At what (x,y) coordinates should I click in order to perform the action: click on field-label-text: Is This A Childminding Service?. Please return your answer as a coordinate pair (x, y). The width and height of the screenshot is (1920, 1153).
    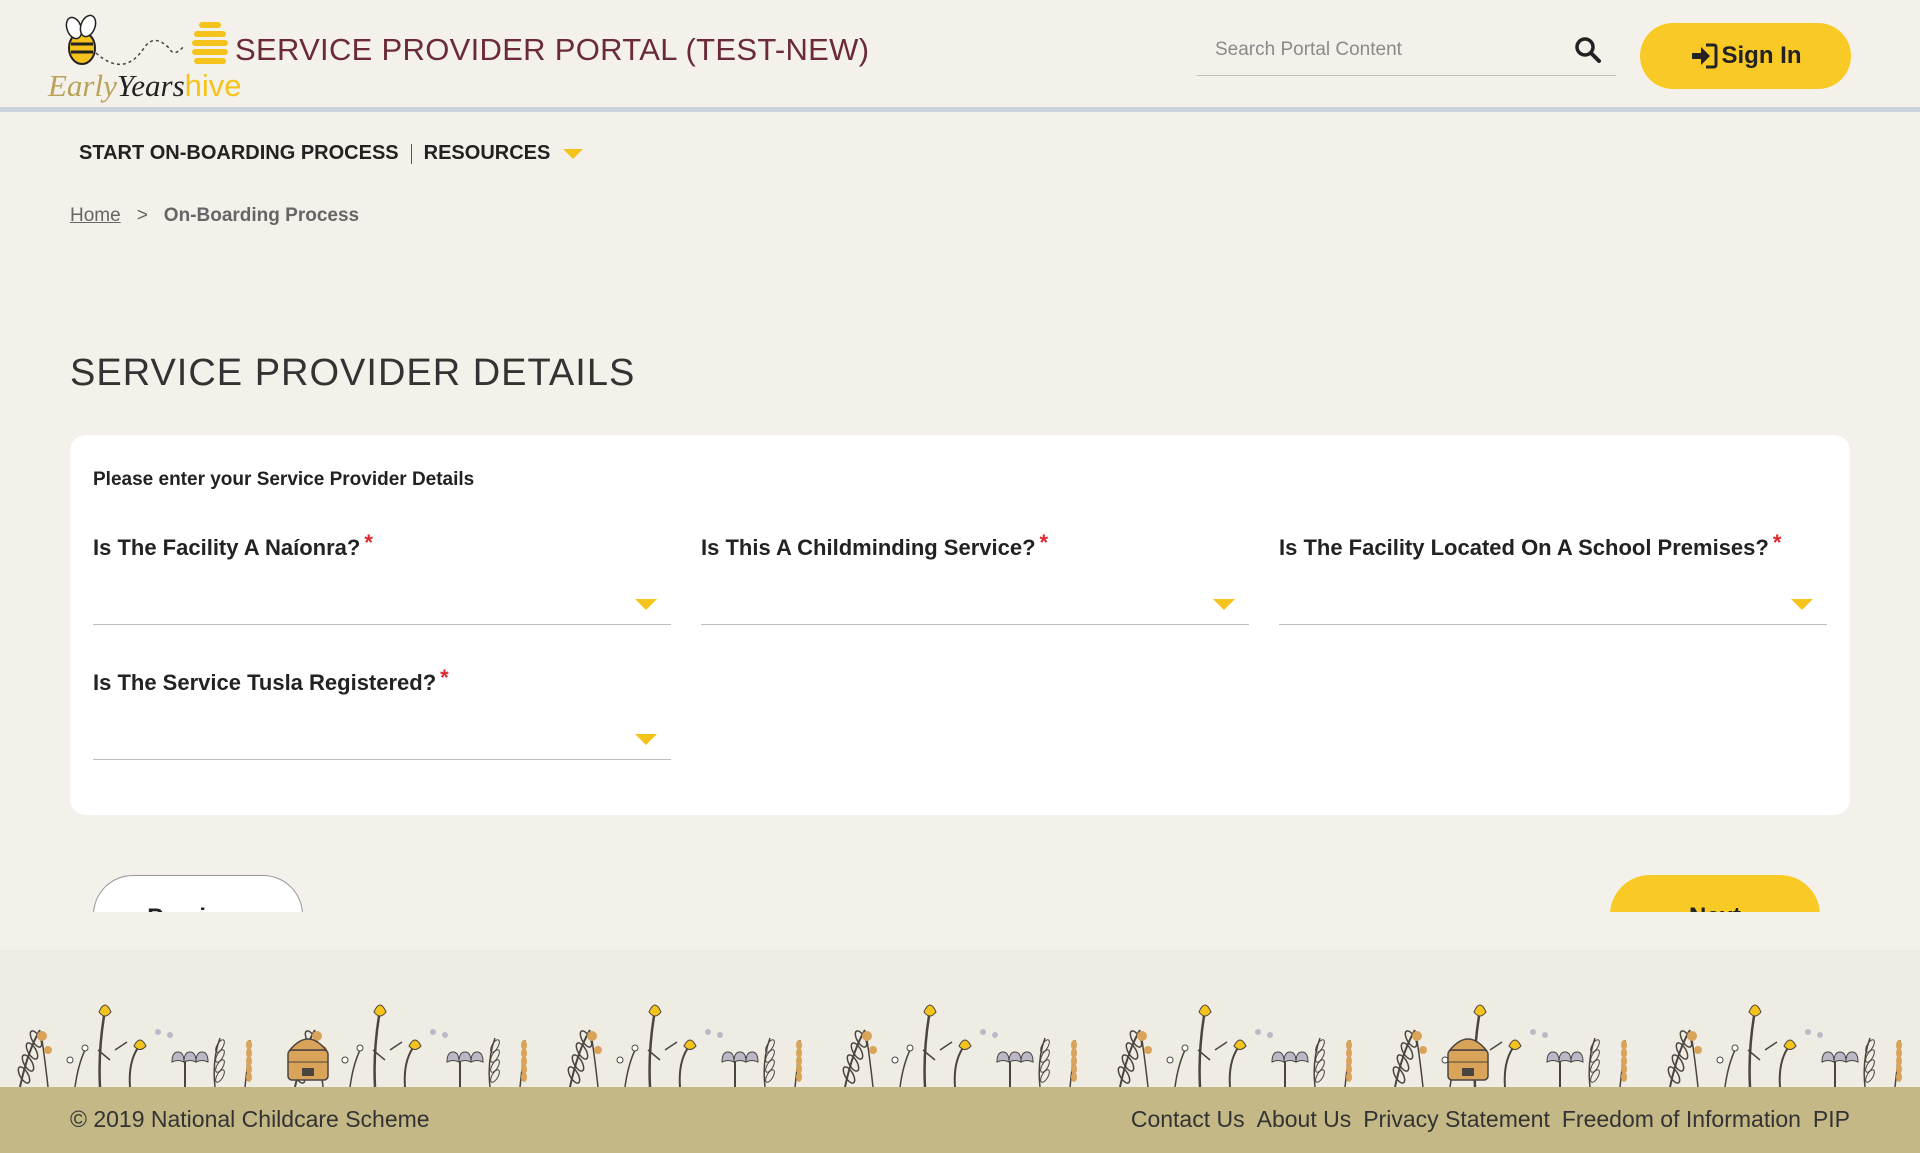
    Looking at the image, I should click on (868, 547).